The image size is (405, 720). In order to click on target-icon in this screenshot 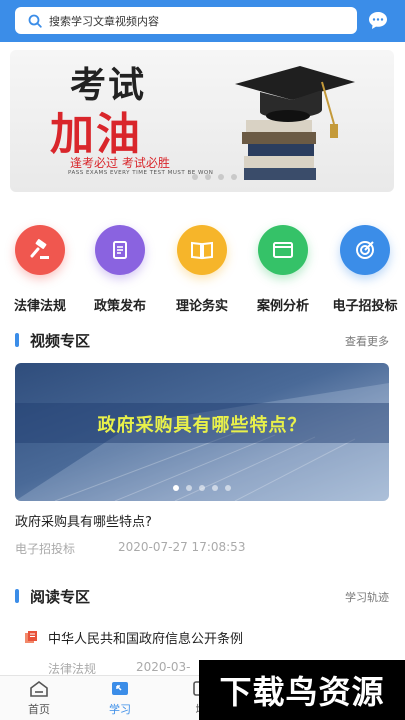, I will do `click(365, 250)`.